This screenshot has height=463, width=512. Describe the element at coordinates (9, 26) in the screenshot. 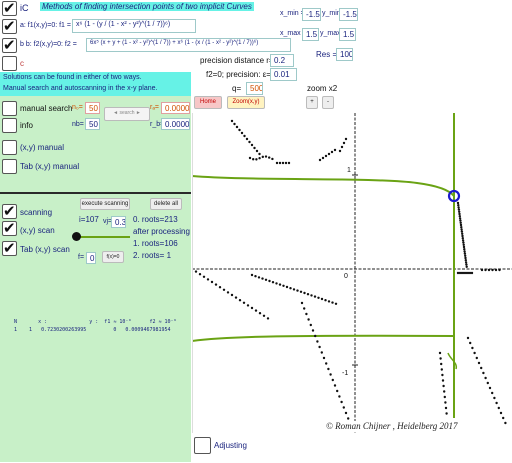

I see `curve-a-checkbox` at that location.